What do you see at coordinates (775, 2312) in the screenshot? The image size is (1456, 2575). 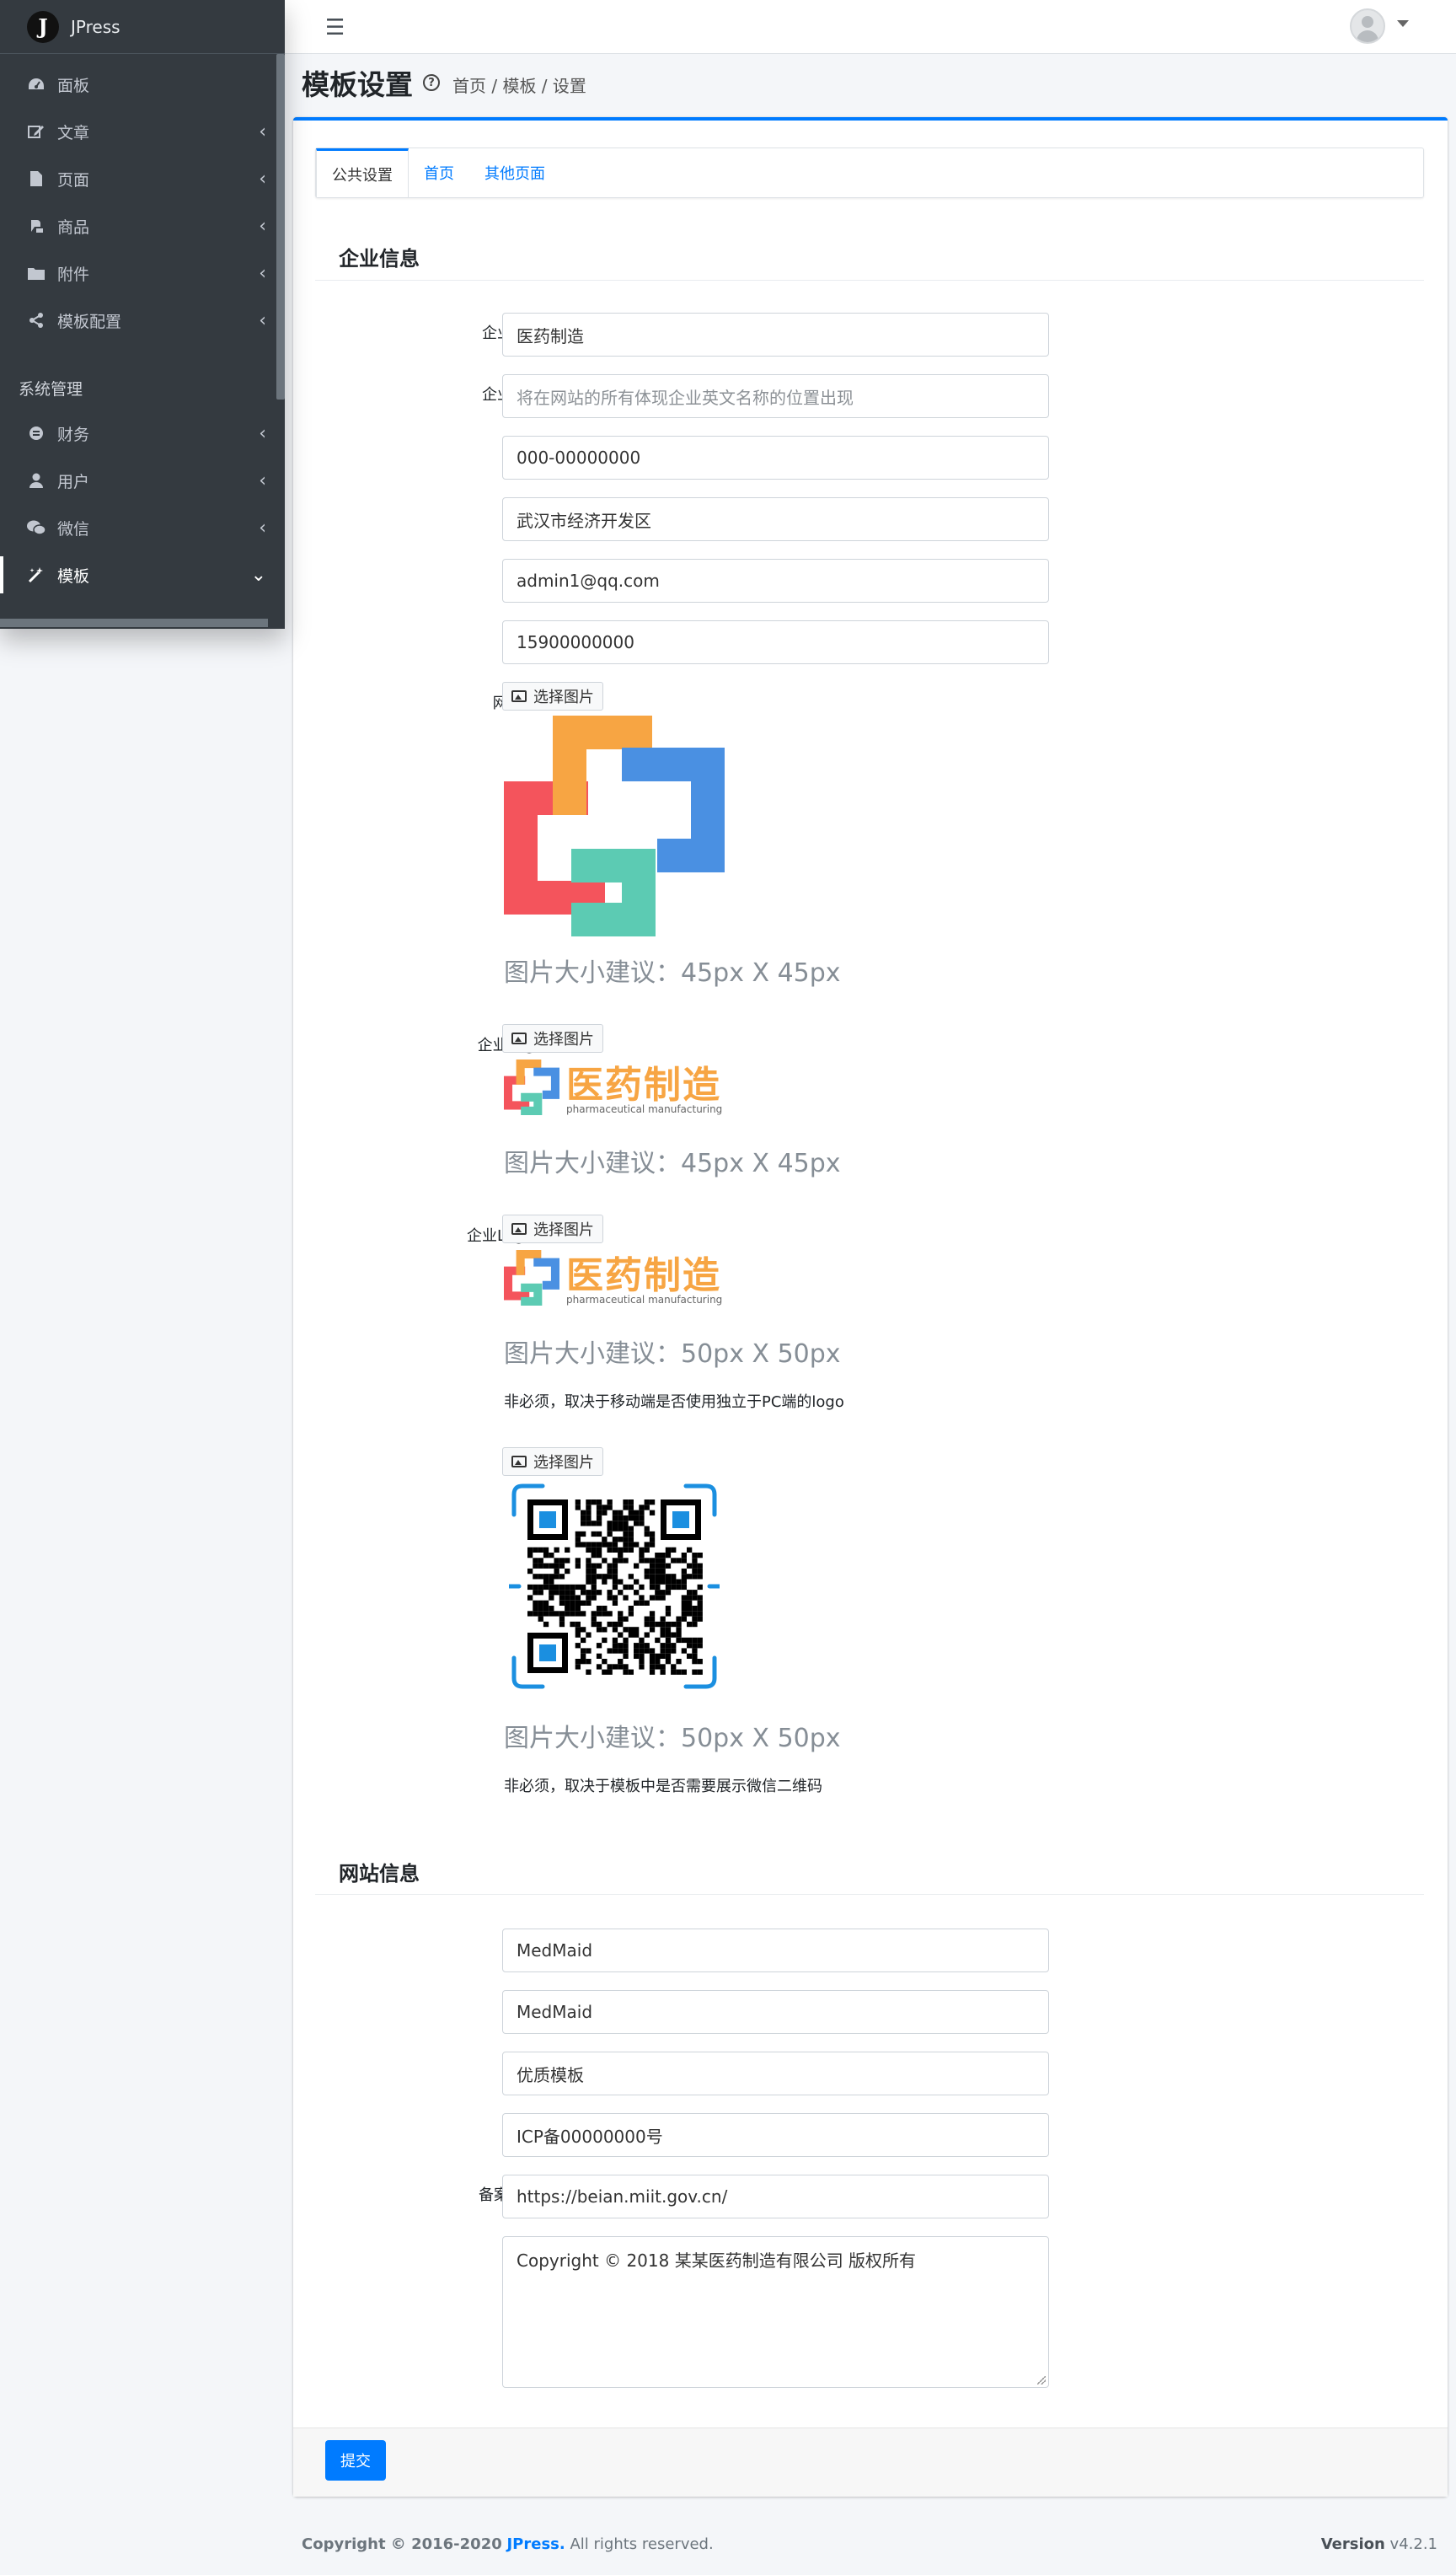 I see `copyright-textarea: Copyright © 2018 某某医药制造有限公司 版权所有` at bounding box center [775, 2312].